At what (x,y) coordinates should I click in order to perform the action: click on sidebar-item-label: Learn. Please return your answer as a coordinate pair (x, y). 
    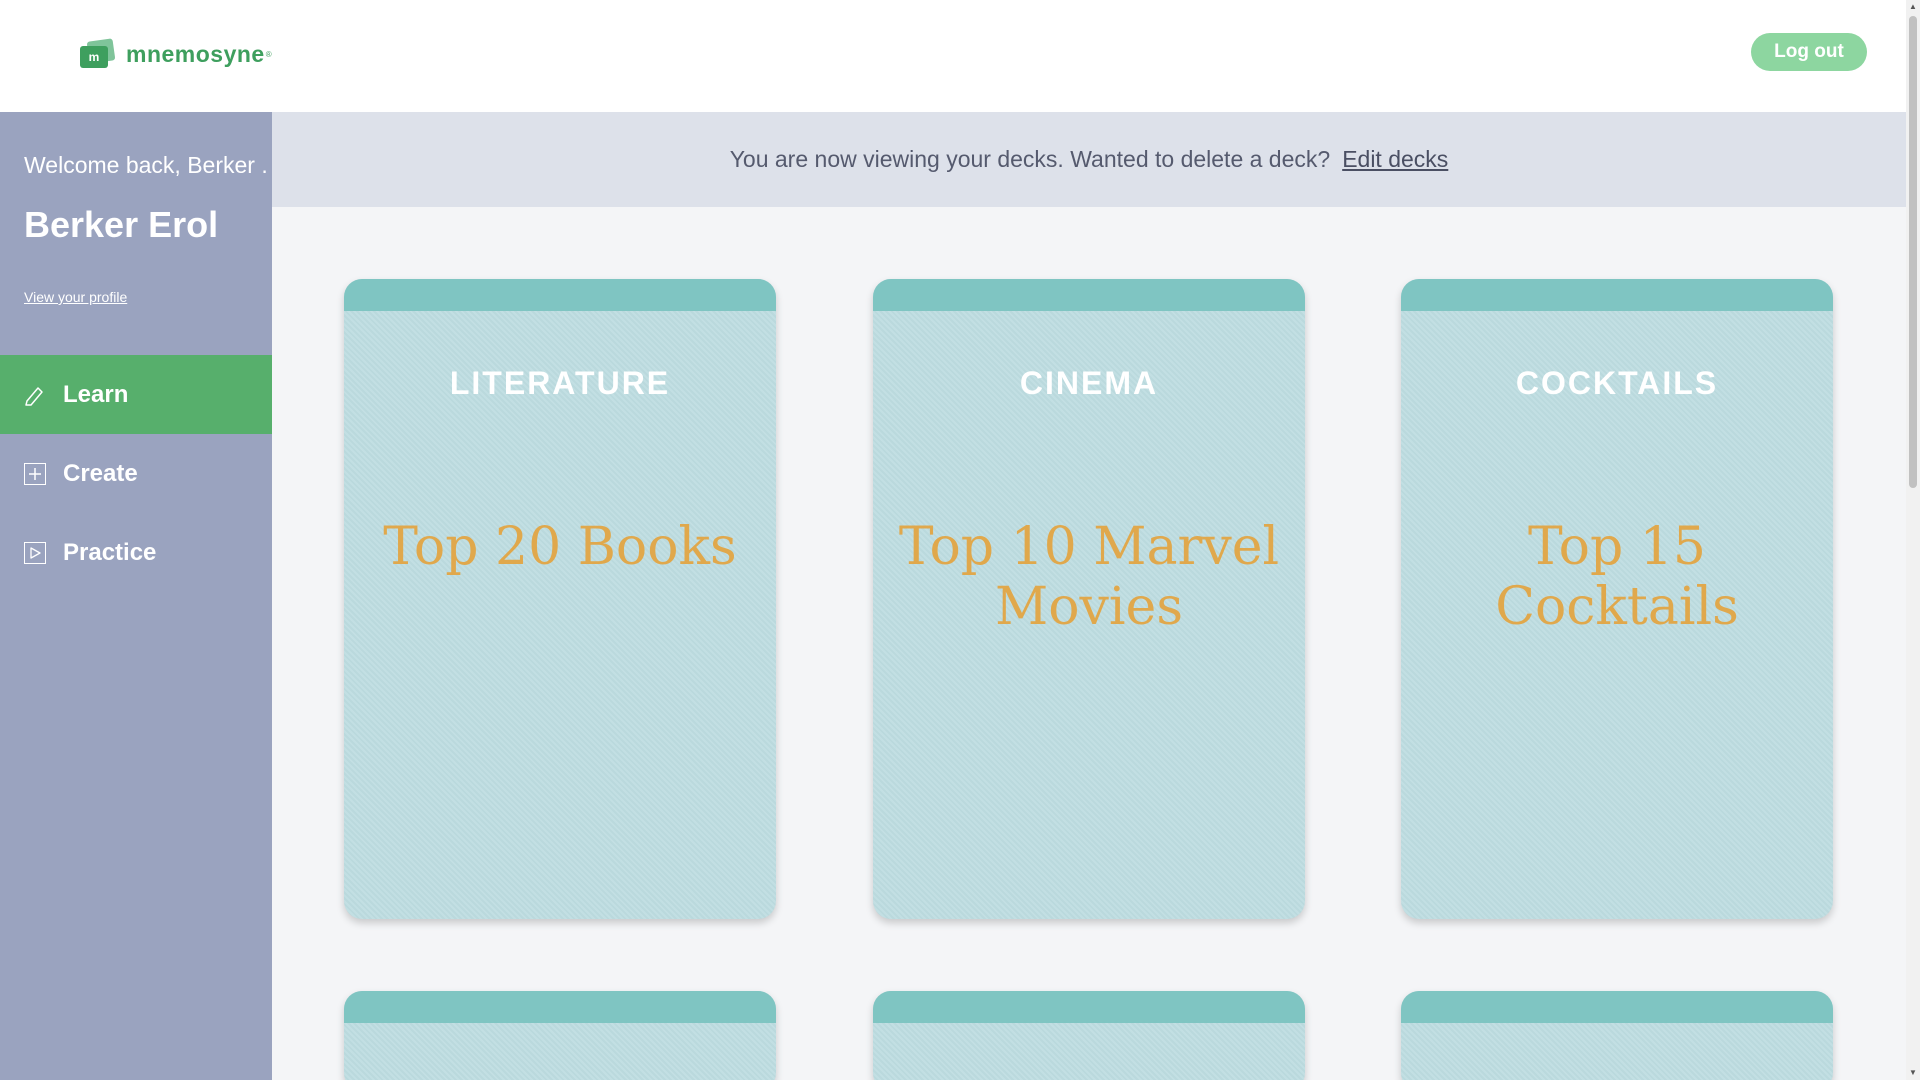
    Looking at the image, I should click on (96, 394).